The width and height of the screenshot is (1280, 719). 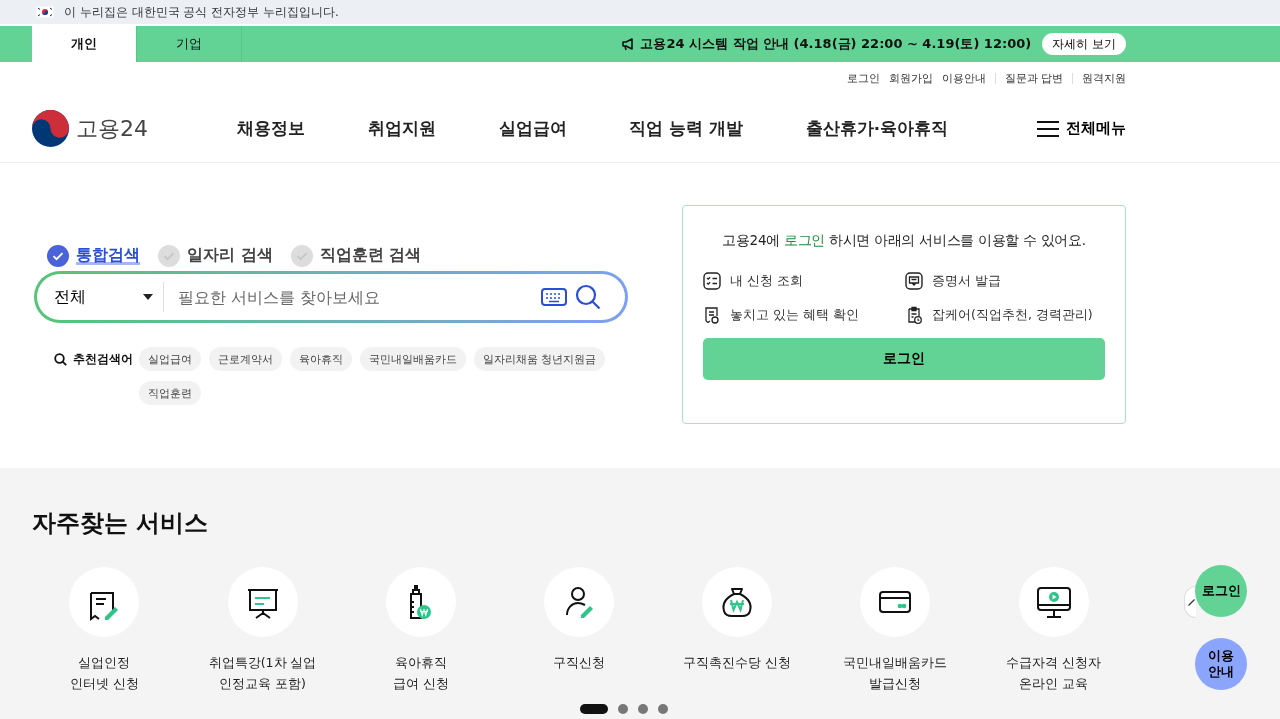 What do you see at coordinates (321, 359) in the screenshot?
I see `keyword-chip: 육아휴직` at bounding box center [321, 359].